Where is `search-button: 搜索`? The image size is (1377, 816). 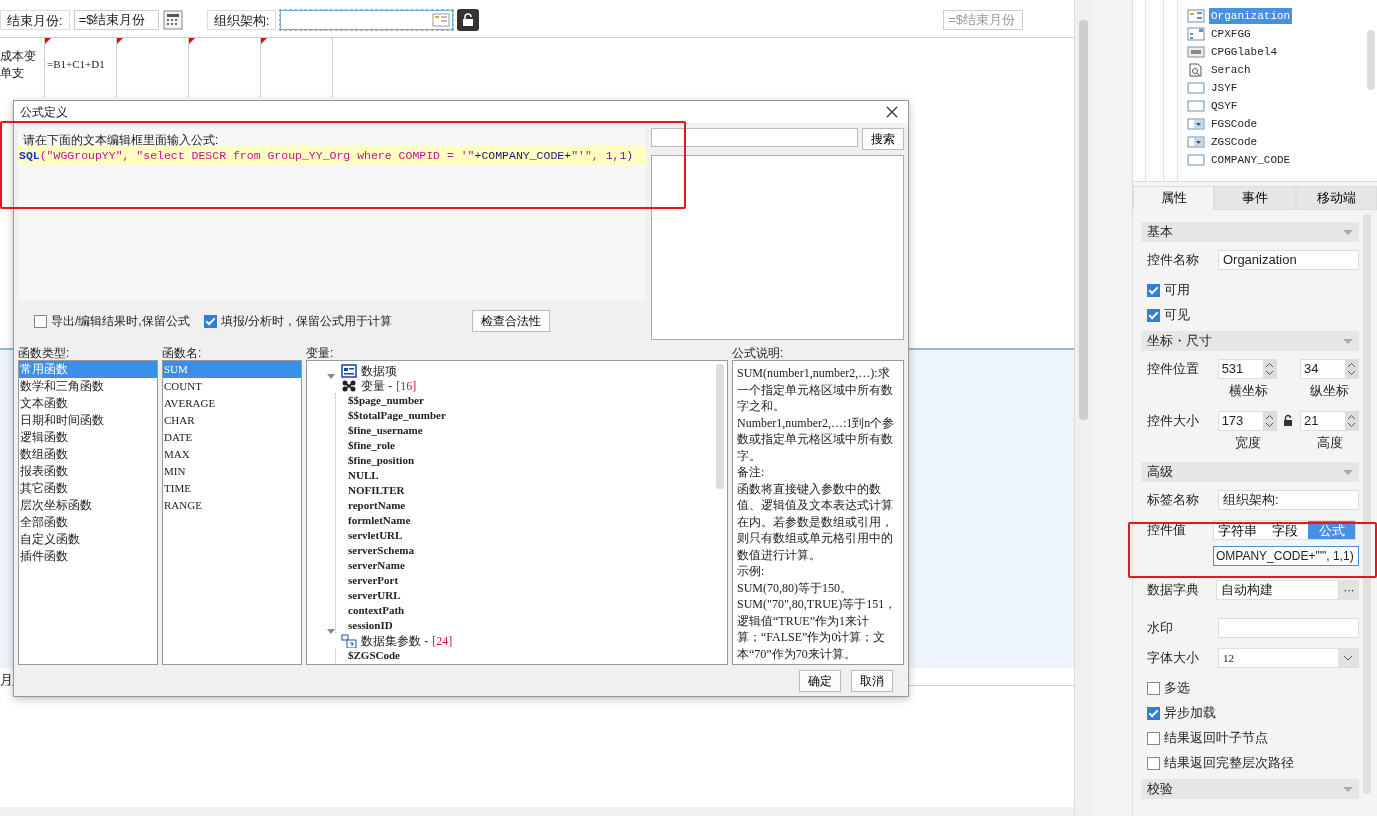
search-button: 搜索 is located at coordinates (883, 139).